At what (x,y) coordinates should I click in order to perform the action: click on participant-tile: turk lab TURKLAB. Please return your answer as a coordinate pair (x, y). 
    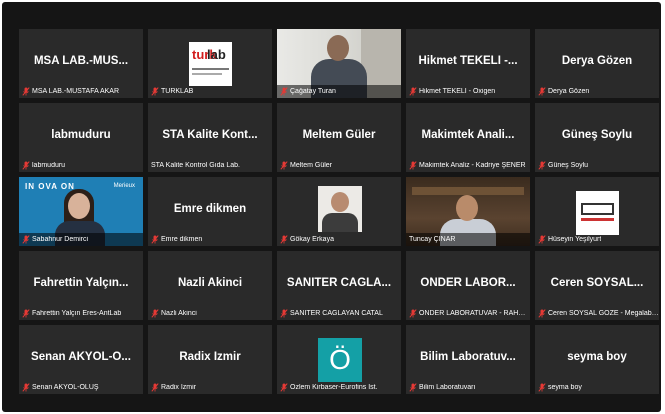
    Looking at the image, I should click on (210, 63).